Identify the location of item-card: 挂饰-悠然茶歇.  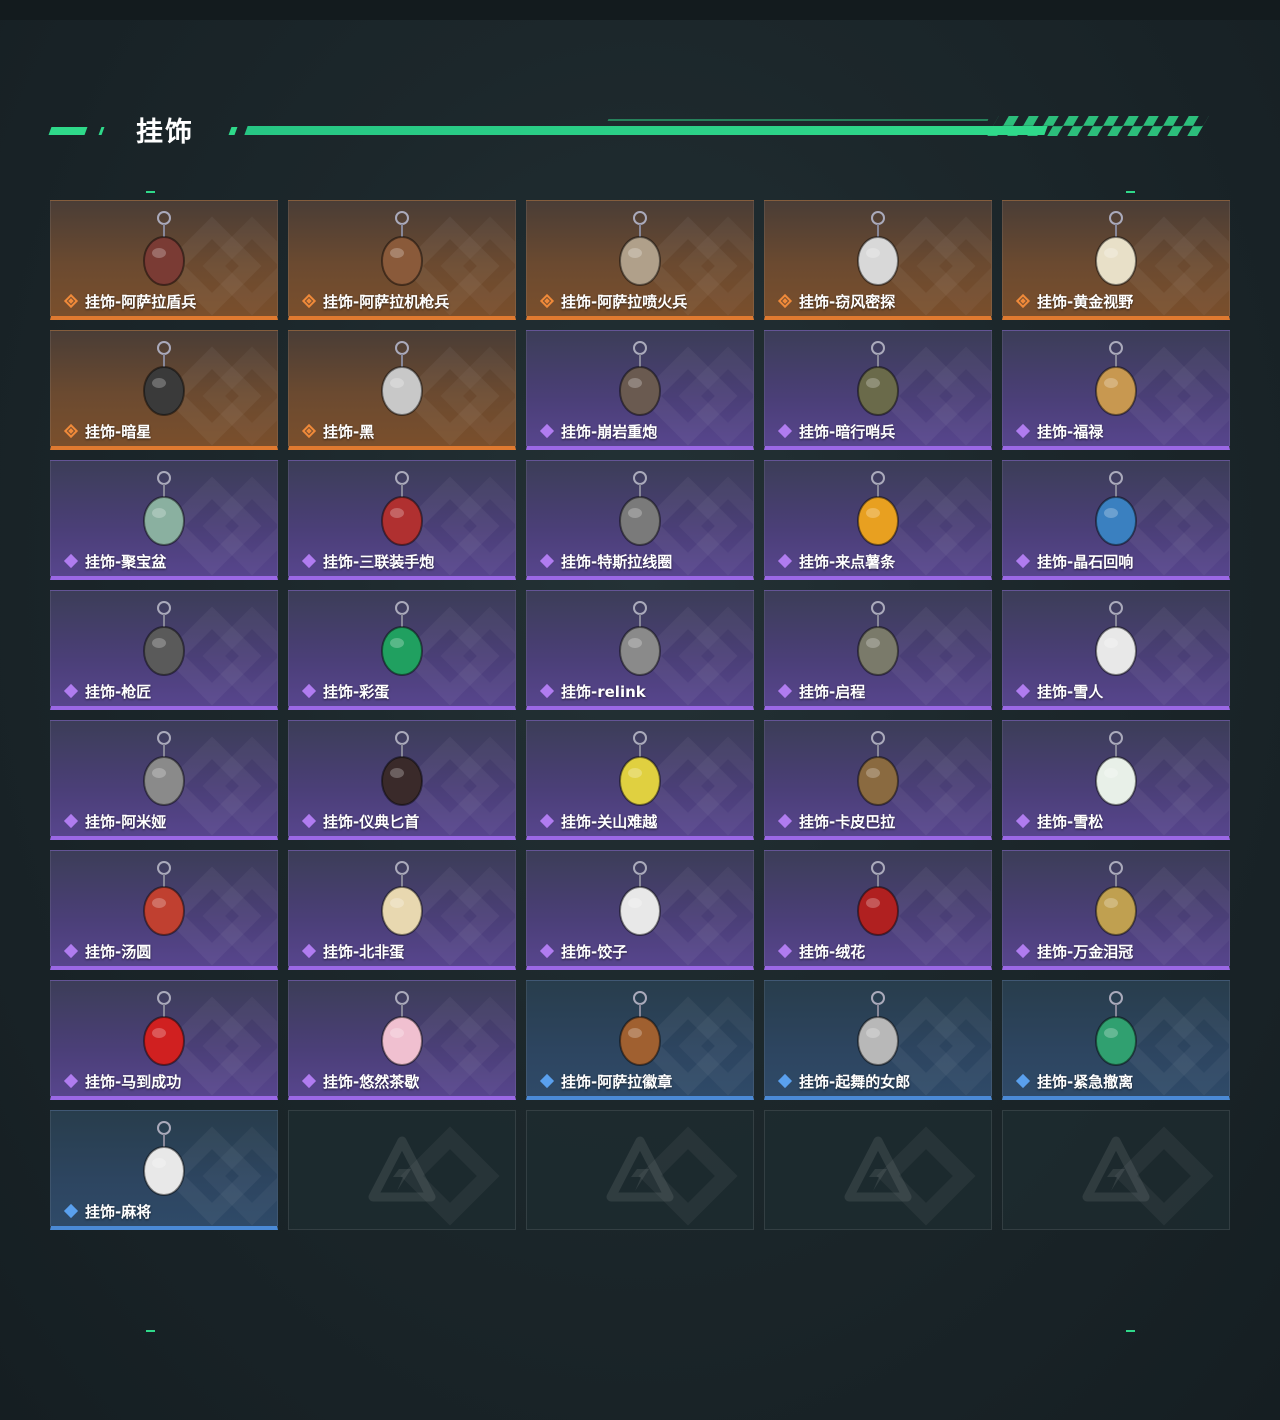
(402, 1040).